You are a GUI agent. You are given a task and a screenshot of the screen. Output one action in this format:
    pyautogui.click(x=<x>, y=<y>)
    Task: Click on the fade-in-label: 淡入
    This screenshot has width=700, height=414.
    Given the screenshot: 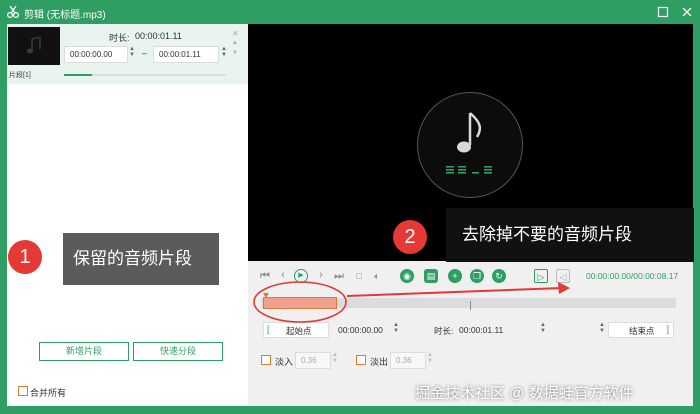 What is the action you would take?
    pyautogui.click(x=284, y=362)
    